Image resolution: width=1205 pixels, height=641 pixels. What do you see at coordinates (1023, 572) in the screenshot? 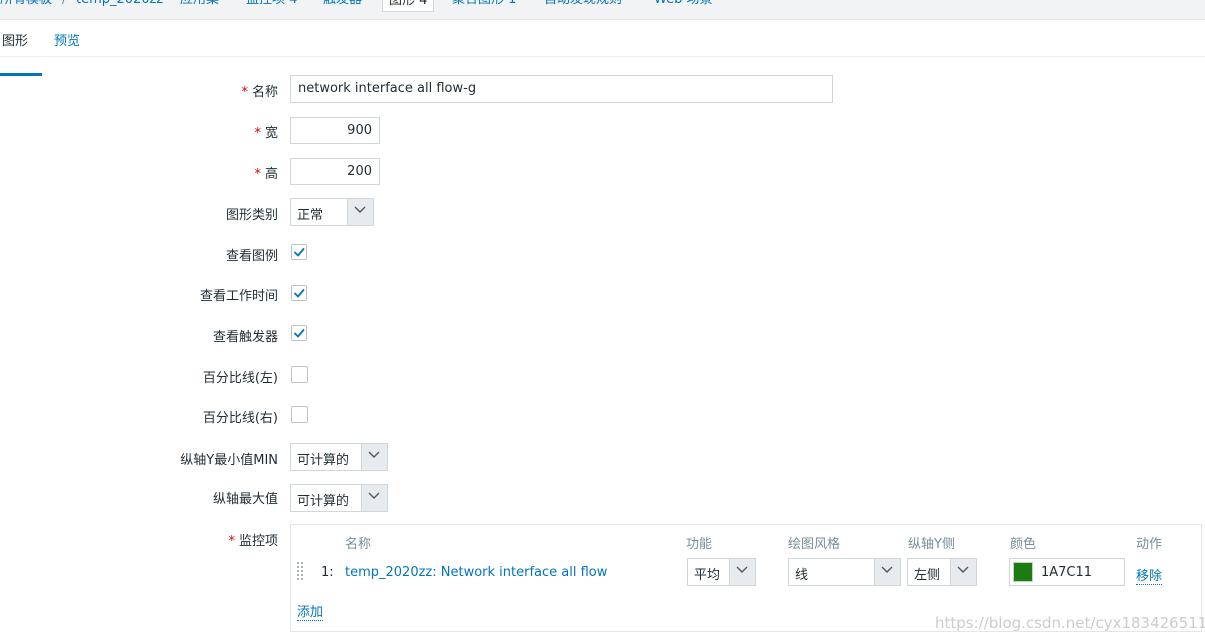
I see `color-swatch` at bounding box center [1023, 572].